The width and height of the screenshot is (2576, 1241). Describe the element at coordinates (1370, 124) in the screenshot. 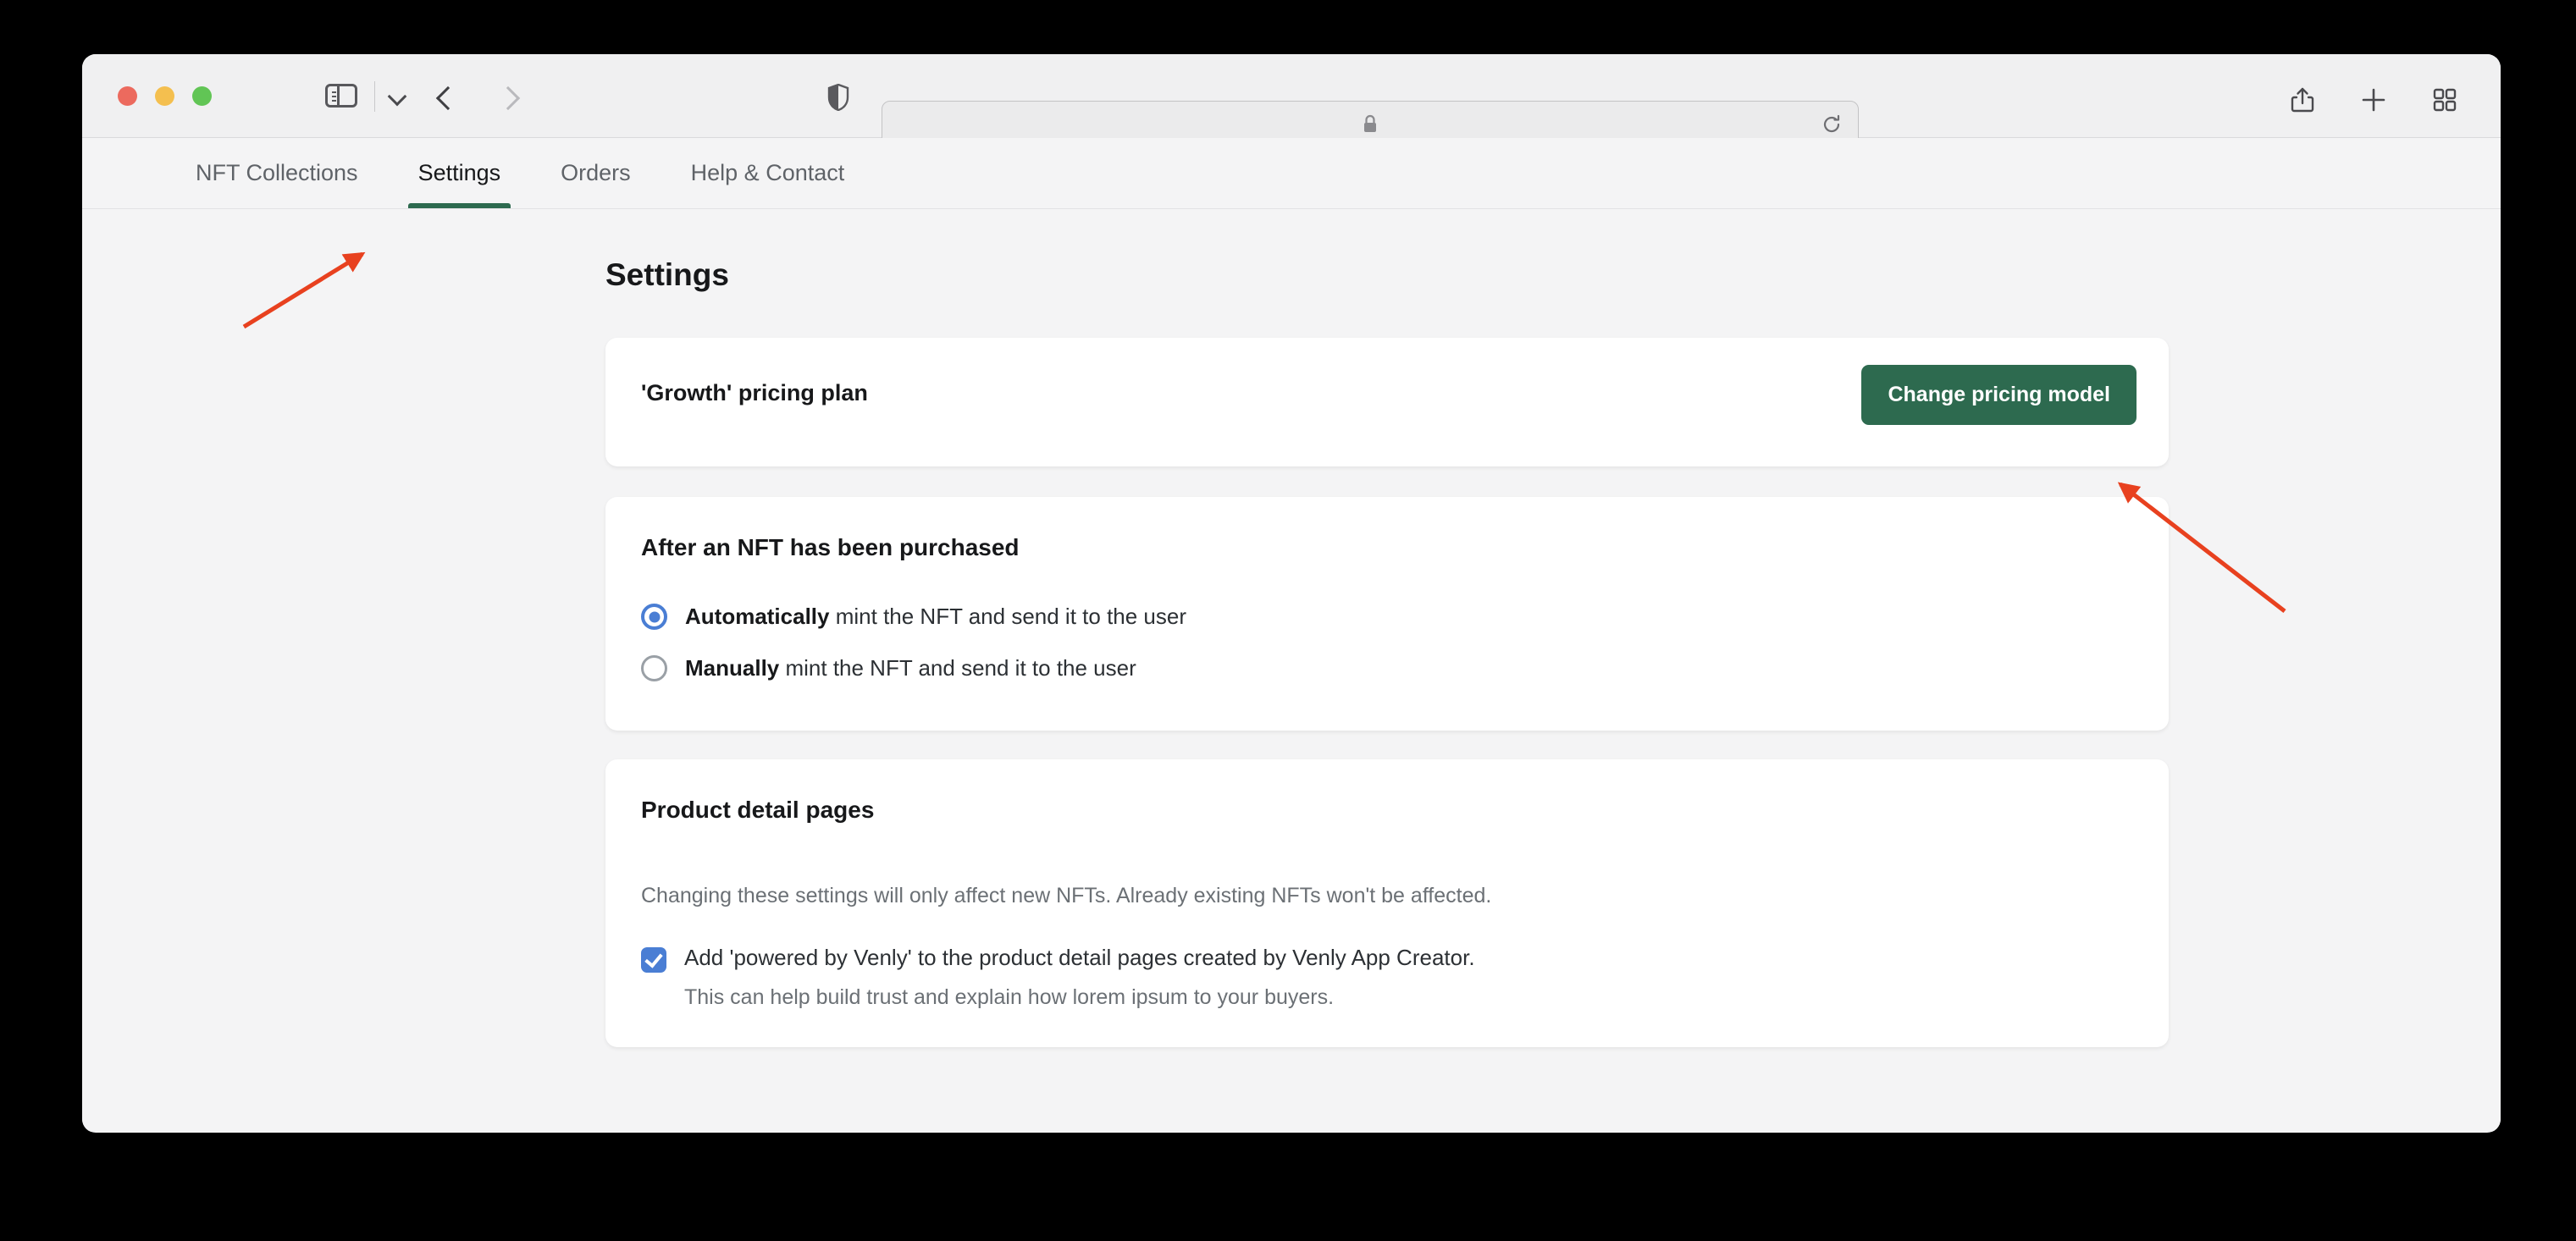

I see `lock-icon` at that location.